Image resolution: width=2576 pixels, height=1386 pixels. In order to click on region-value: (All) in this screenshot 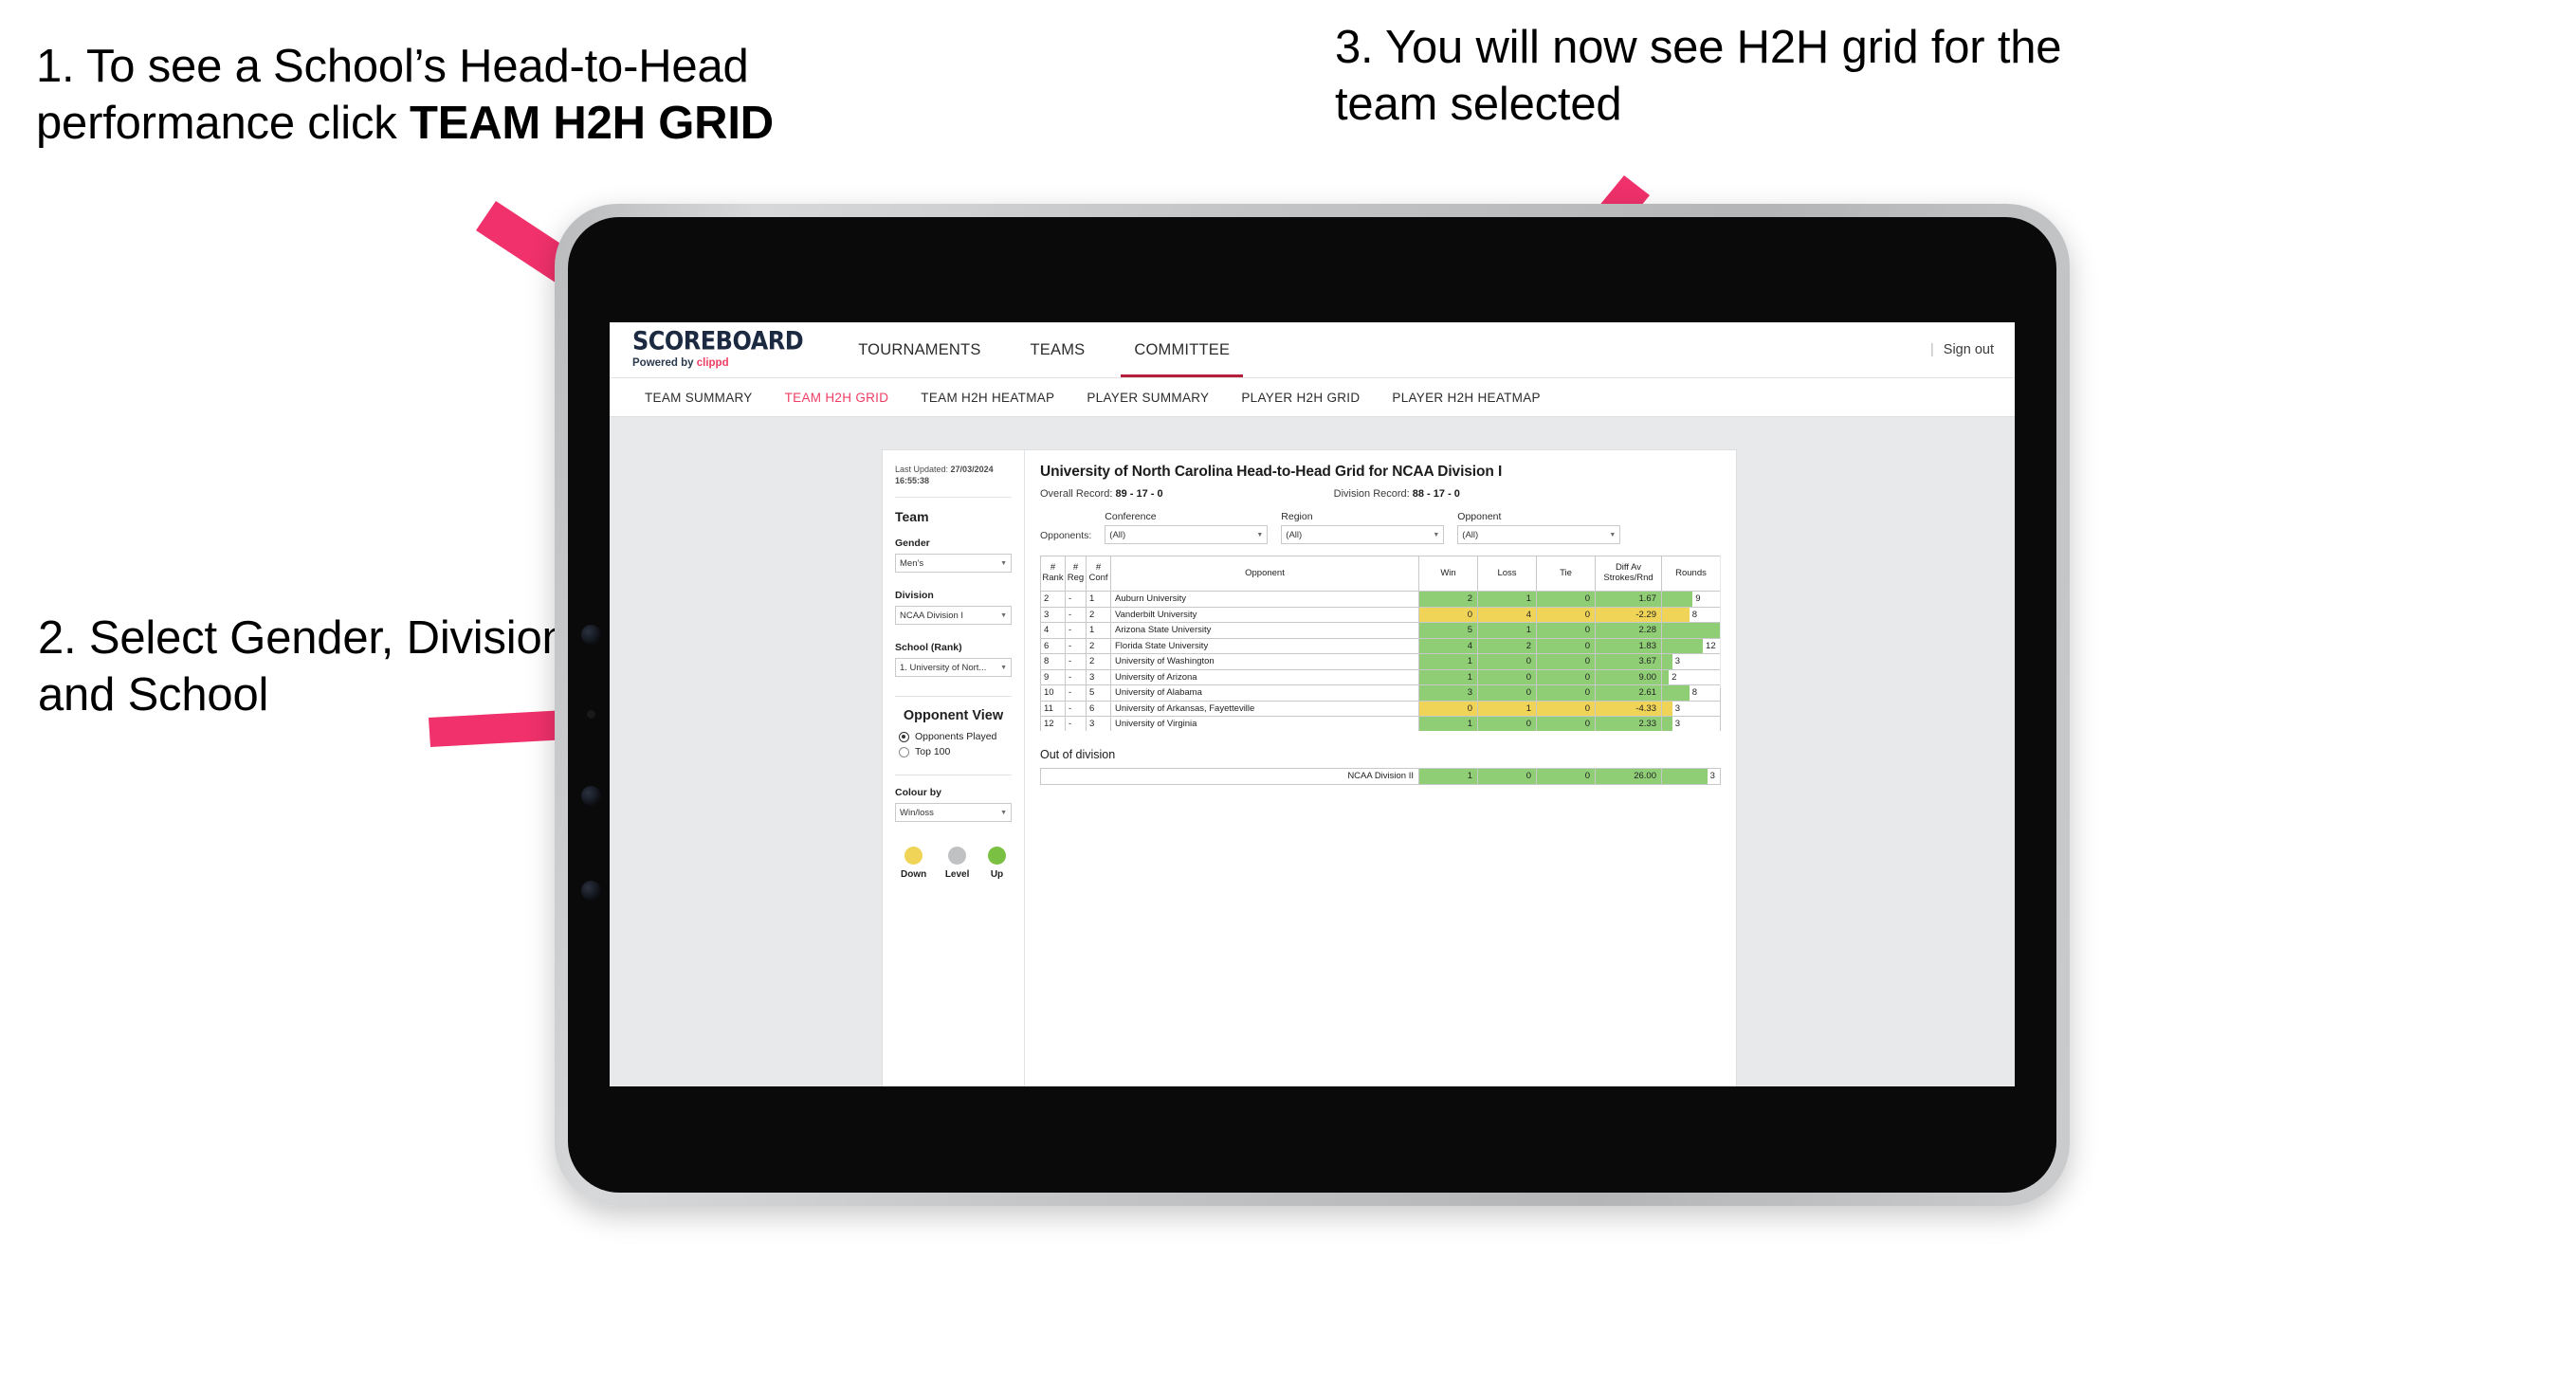, I will do `click(1294, 534)`.